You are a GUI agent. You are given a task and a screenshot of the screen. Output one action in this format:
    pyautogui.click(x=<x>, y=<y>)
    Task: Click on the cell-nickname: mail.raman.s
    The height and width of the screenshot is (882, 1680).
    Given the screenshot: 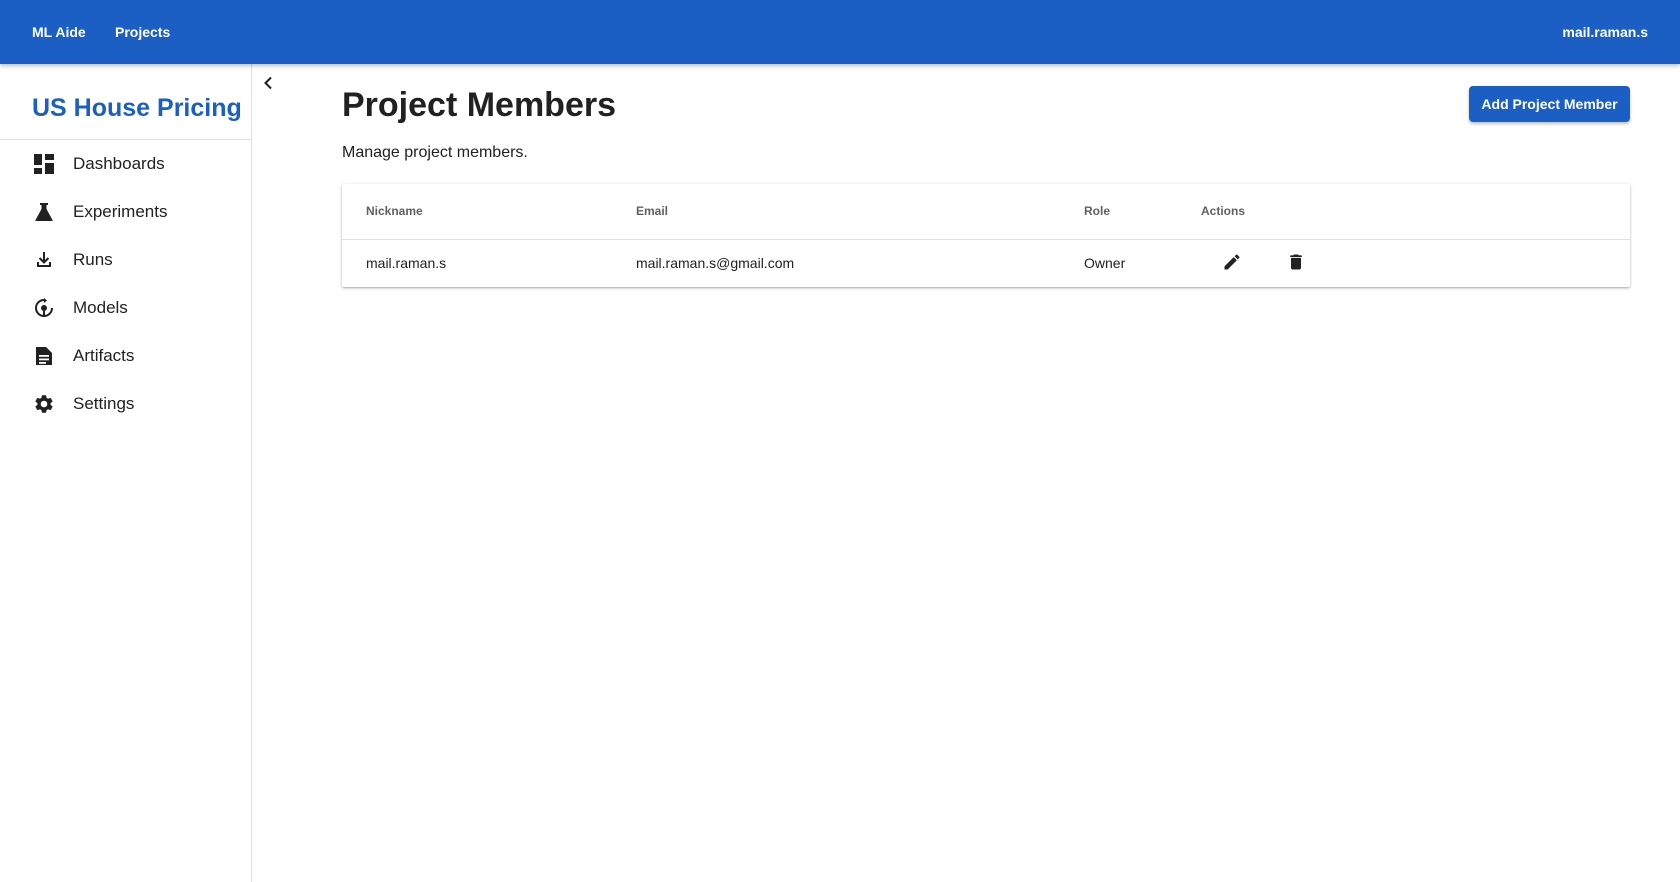 What is the action you would take?
    pyautogui.click(x=406, y=263)
    